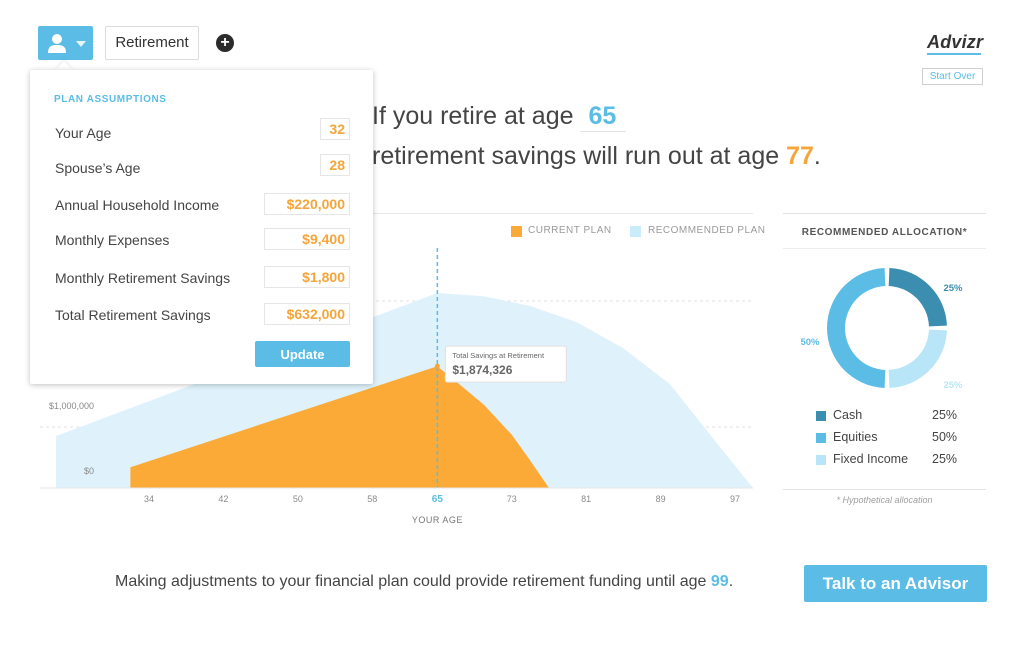 The height and width of the screenshot is (645, 1024). I want to click on tab-retirement: Retirement, so click(152, 43).